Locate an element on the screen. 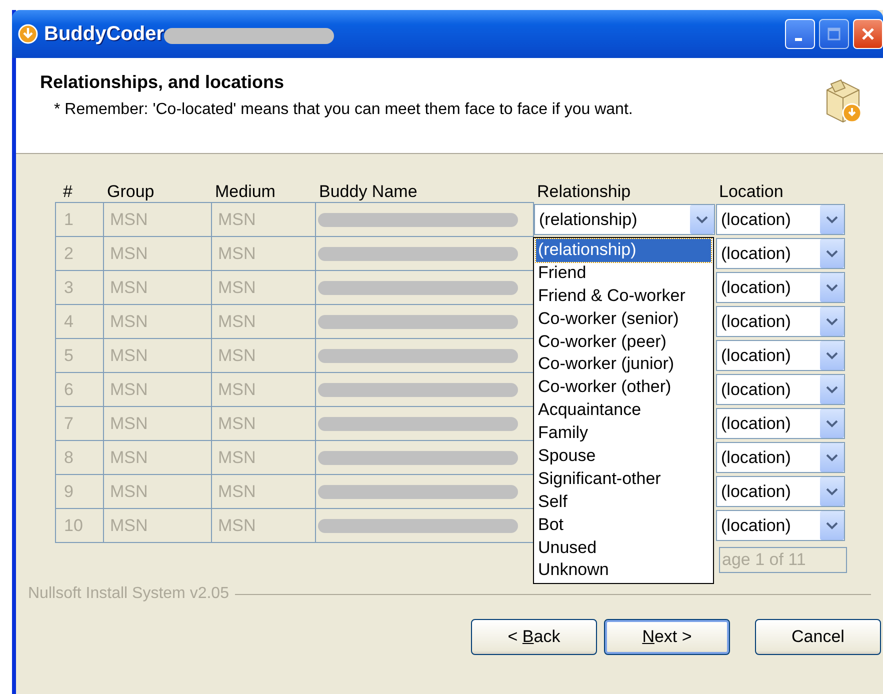  page-note: * Remember: 'Co-located' means that you can meet them face to face if you want. is located at coordinates (343, 110).